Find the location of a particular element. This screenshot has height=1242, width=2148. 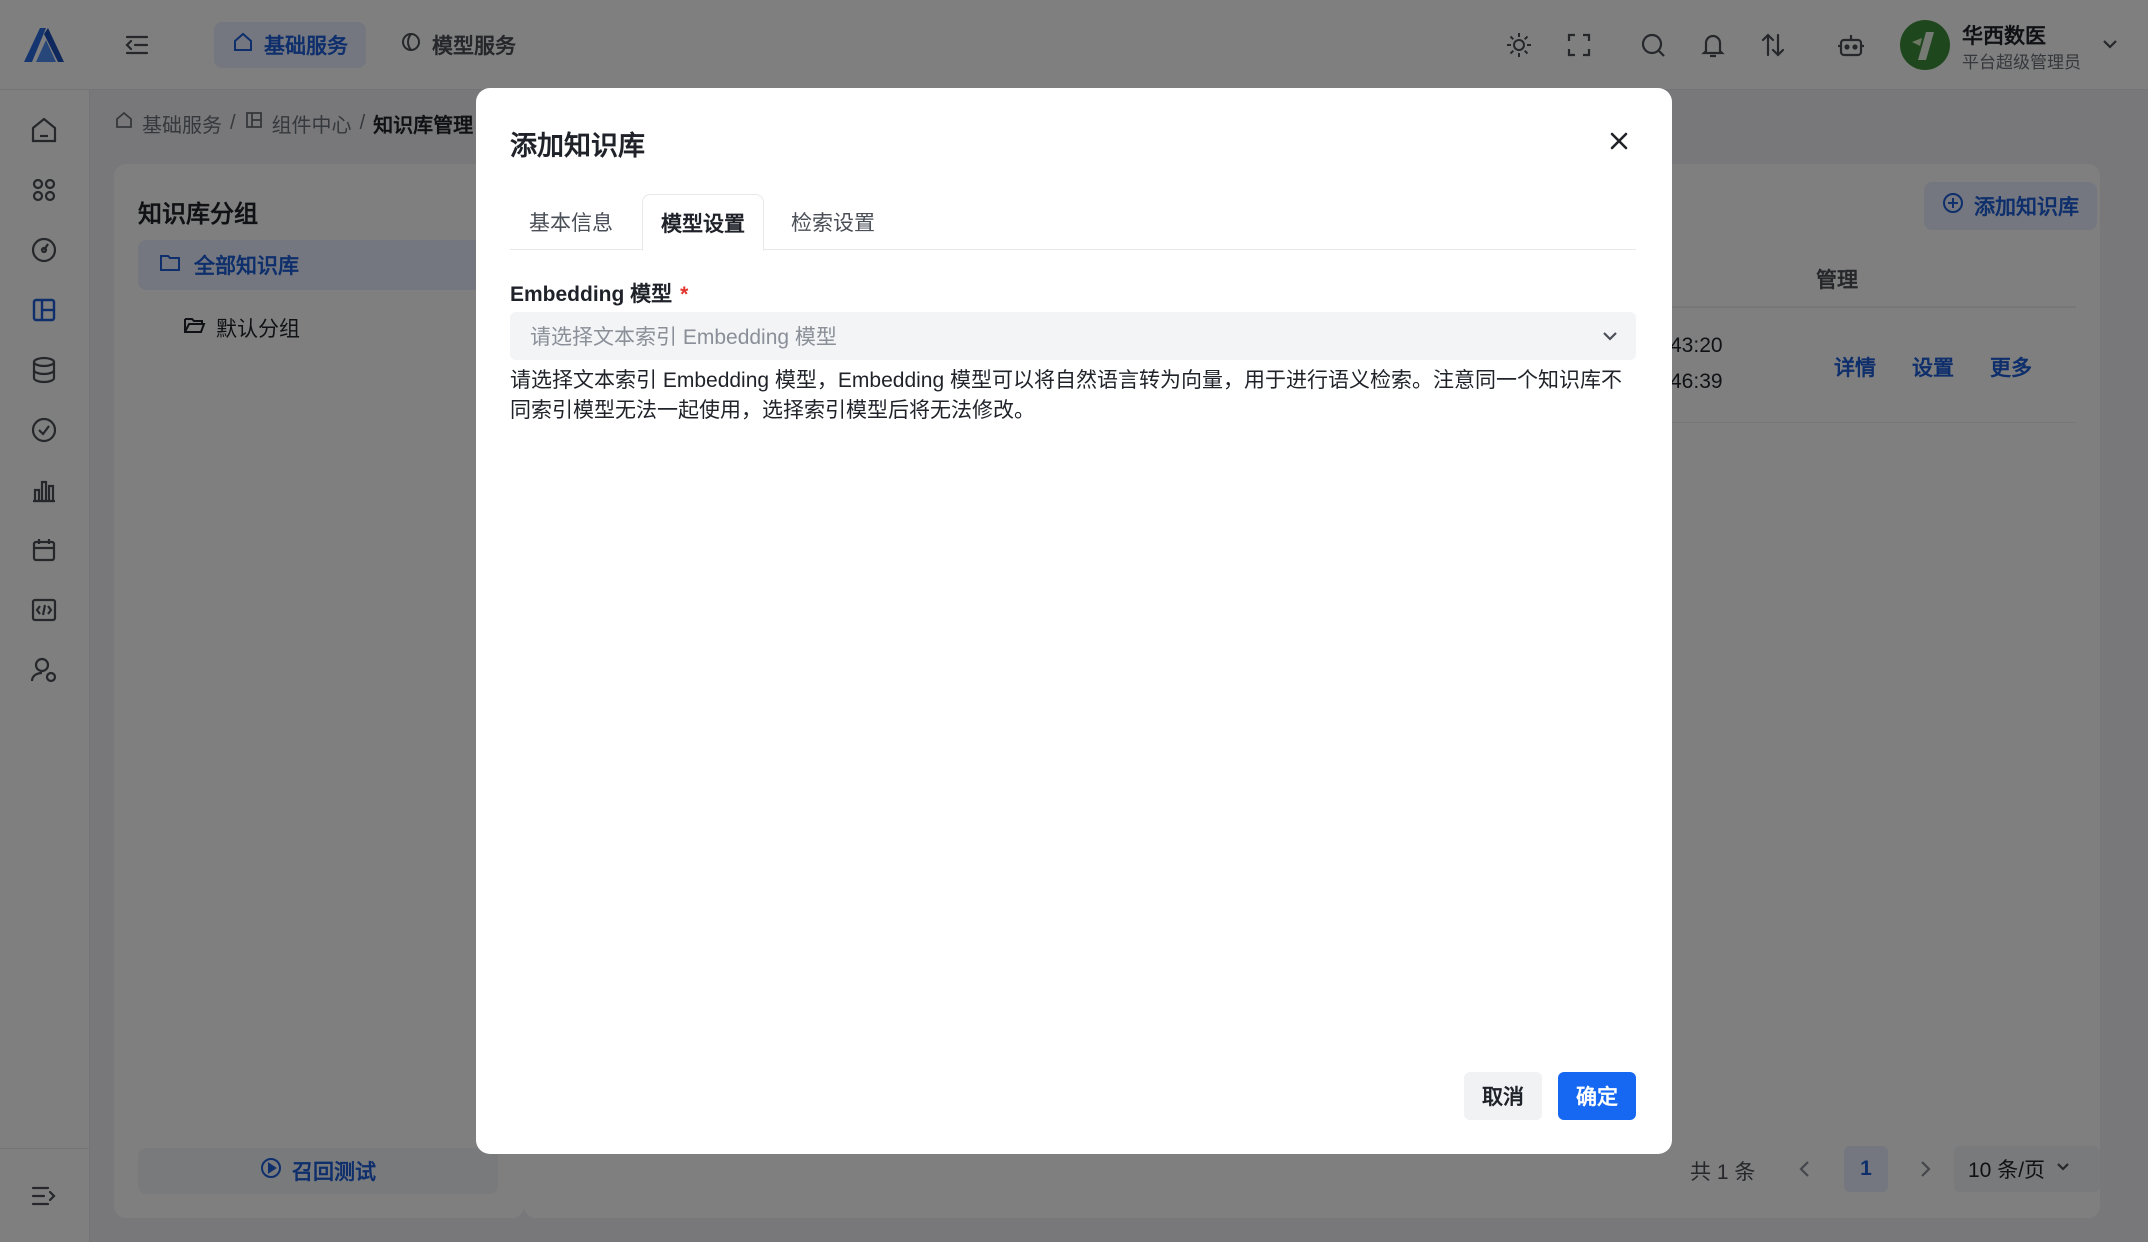

embedding-model-label: Embedding 模型 * is located at coordinates (599, 293).